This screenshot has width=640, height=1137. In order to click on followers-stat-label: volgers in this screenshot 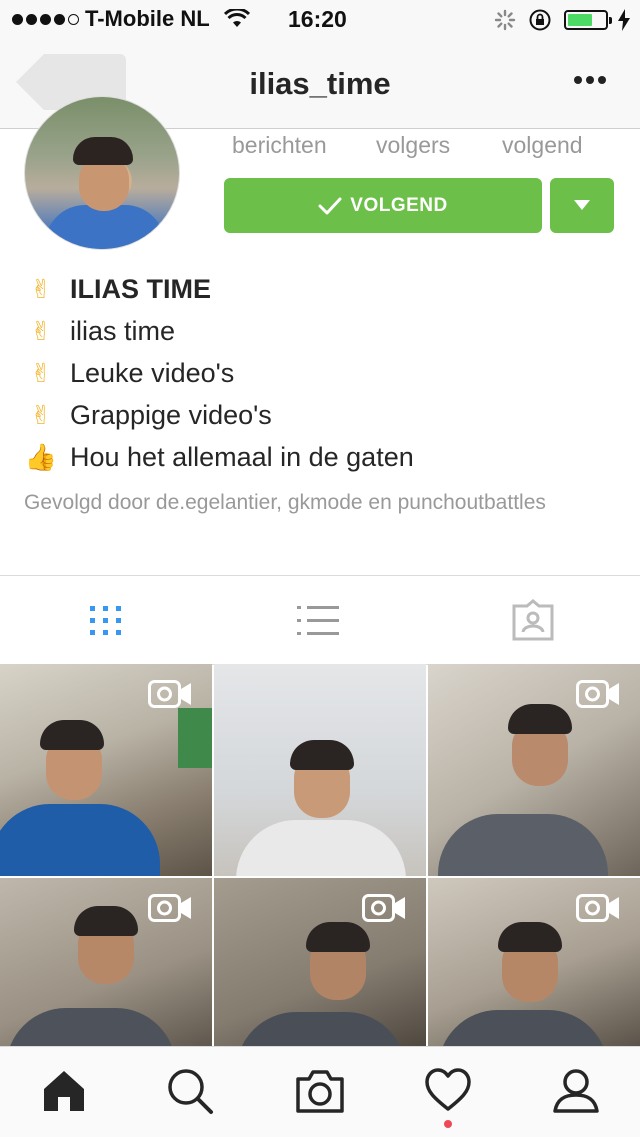, I will do `click(413, 145)`.